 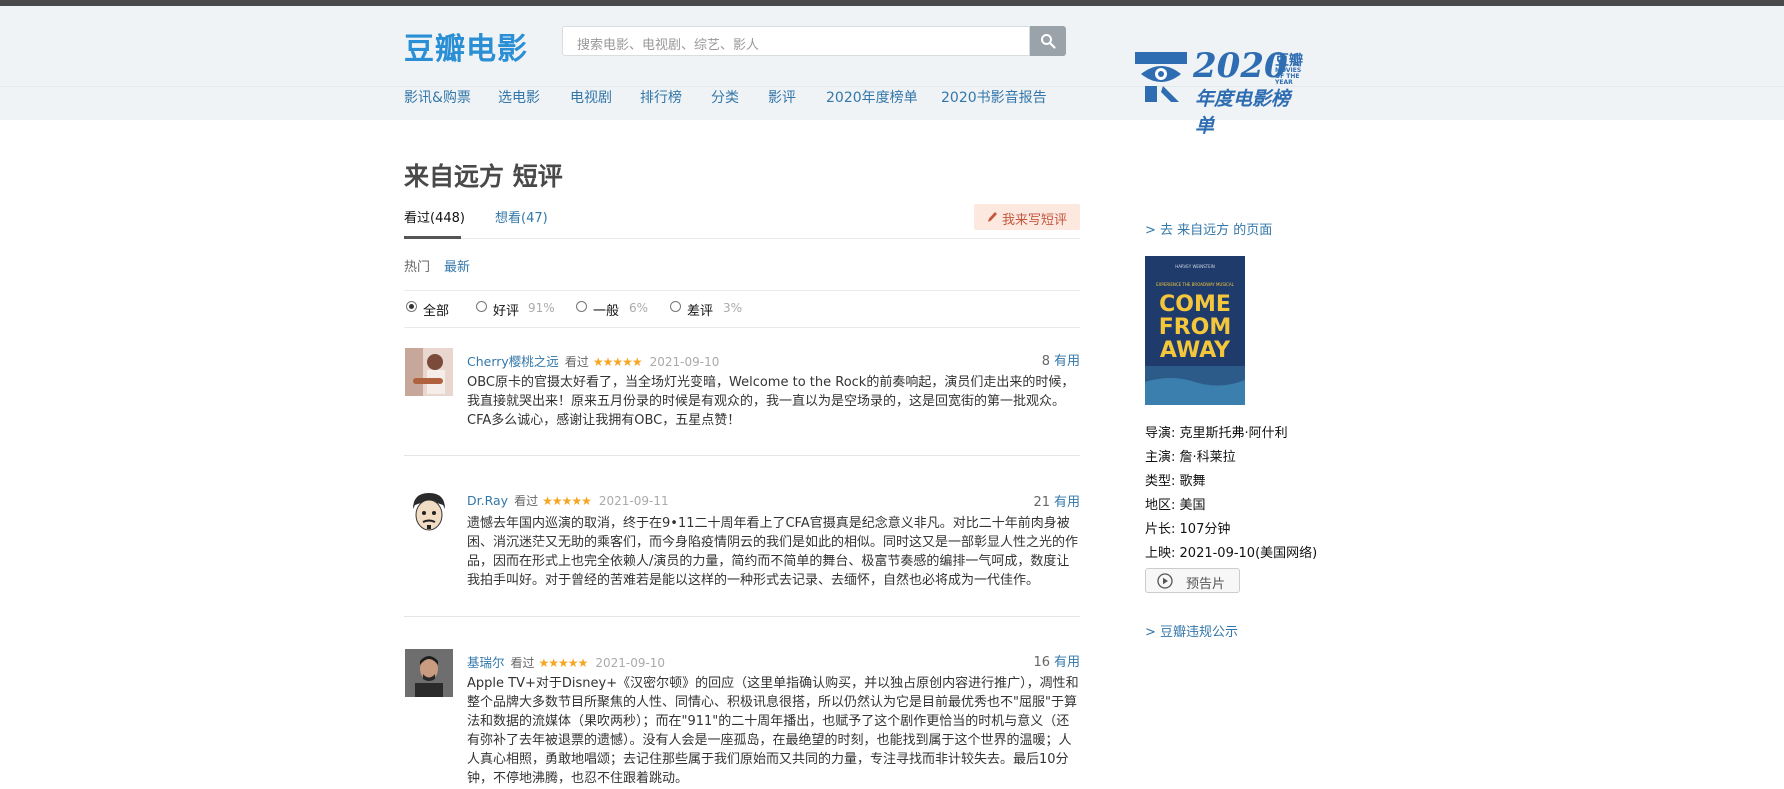 What do you see at coordinates (633, 501) in the screenshot?
I see `review-date: 2021-09-11` at bounding box center [633, 501].